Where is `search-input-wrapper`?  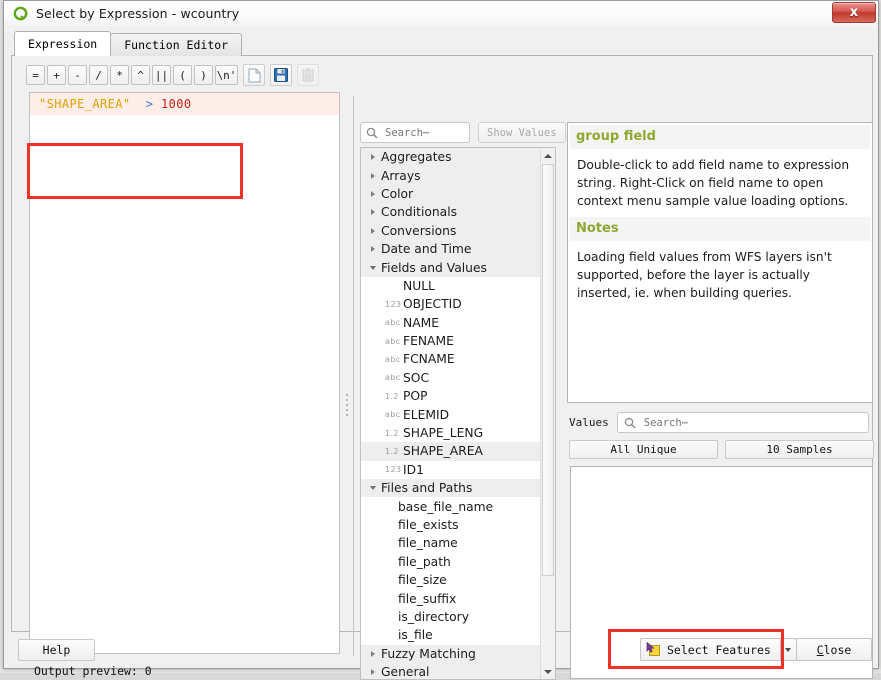 search-input-wrapper is located at coordinates (415, 132).